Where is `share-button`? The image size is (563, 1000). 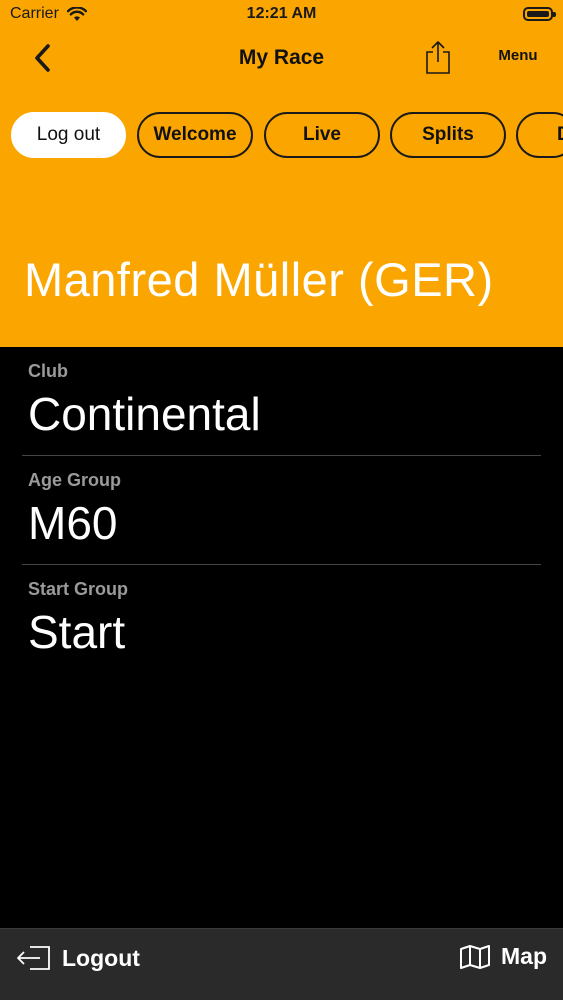
share-button is located at coordinates (438, 57).